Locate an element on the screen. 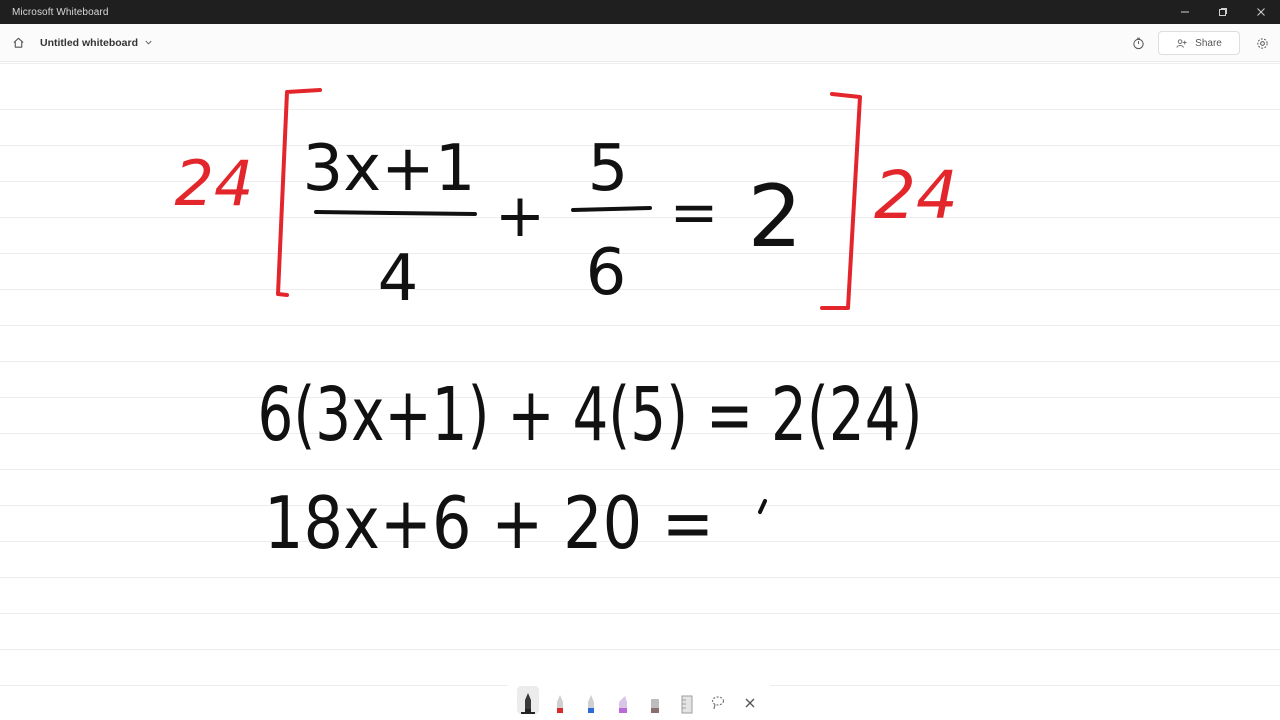 This screenshot has width=1280, height=720. gear-icon is located at coordinates (1262, 43).